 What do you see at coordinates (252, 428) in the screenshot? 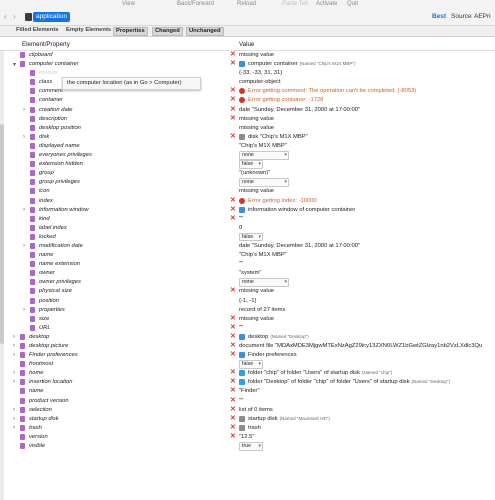
I see `property-row: › trash ✕ trash` at bounding box center [252, 428].